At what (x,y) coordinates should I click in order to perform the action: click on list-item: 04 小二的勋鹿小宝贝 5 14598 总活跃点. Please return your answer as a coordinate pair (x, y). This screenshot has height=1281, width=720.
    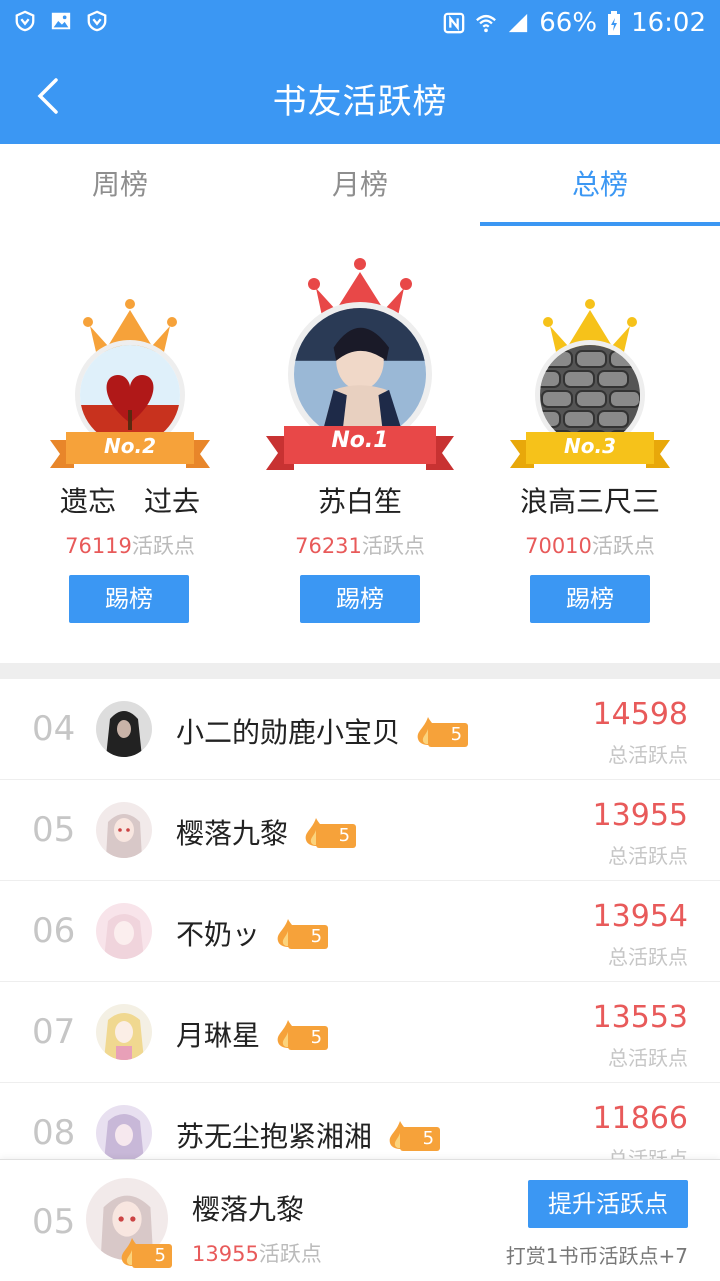
    Looking at the image, I should click on (360, 729).